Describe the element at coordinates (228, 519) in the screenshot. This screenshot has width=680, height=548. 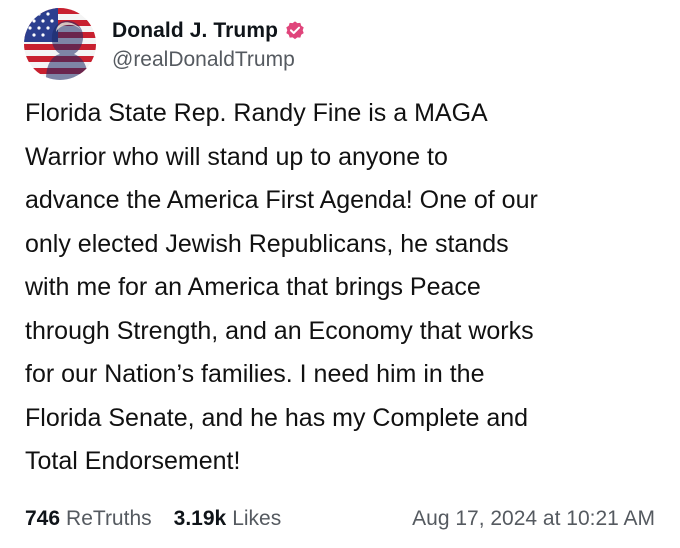
I see `likes-stat: 3.19k Likes` at that location.